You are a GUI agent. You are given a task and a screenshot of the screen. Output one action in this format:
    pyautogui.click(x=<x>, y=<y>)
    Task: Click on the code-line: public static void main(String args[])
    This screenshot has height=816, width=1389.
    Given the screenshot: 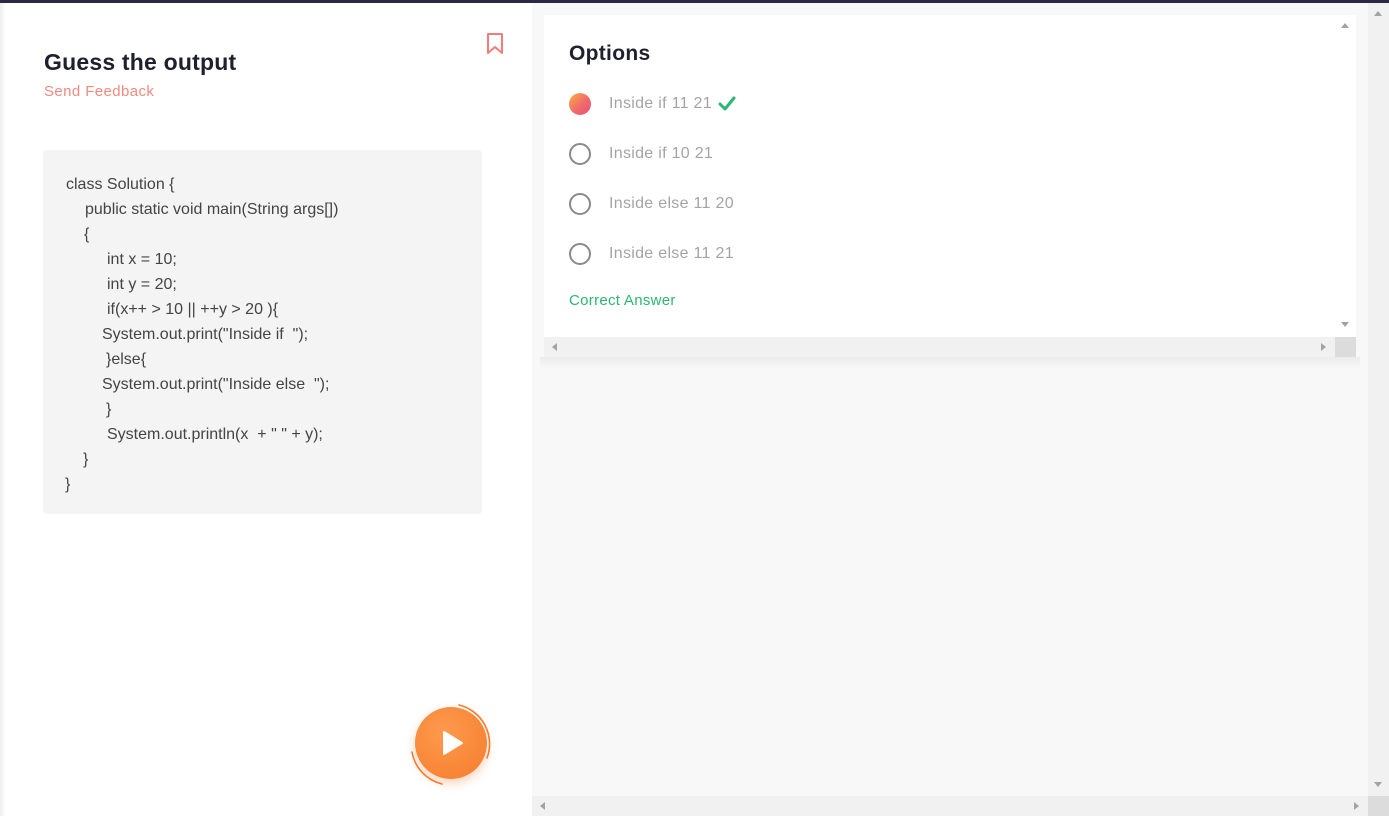 What is the action you would take?
    pyautogui.click(x=212, y=209)
    